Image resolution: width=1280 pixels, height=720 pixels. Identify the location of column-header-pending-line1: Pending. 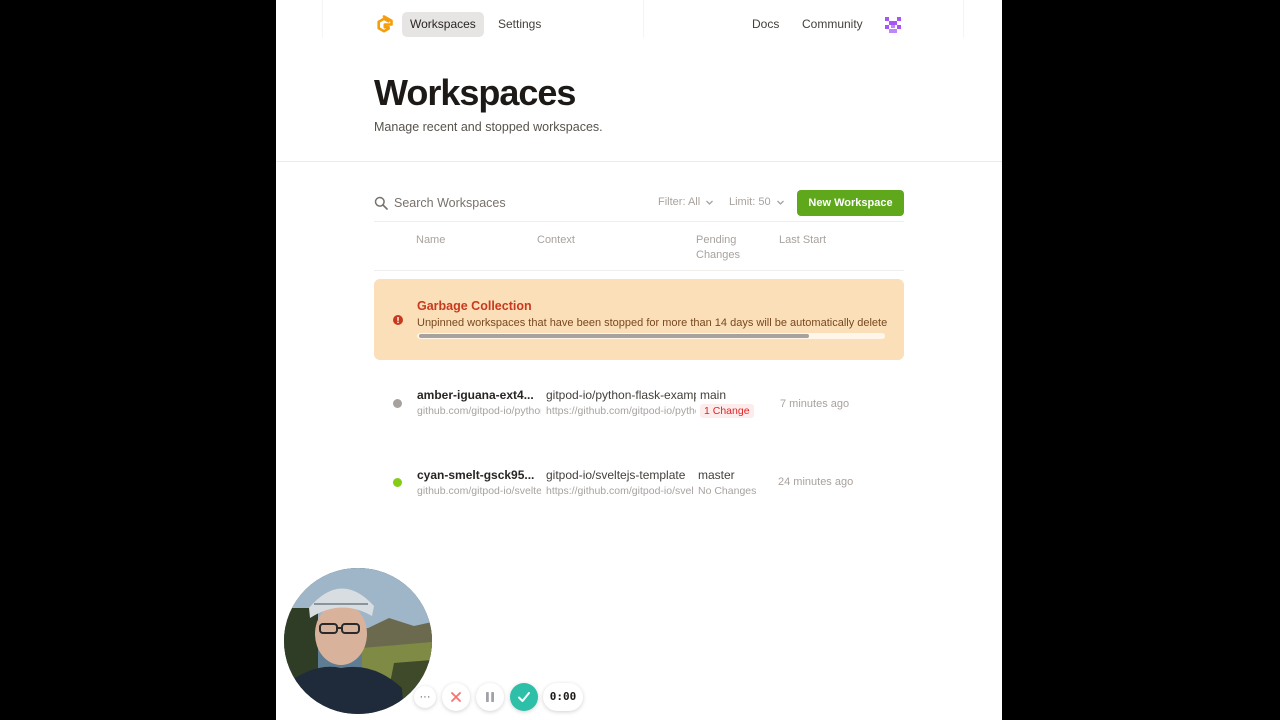
(716, 240).